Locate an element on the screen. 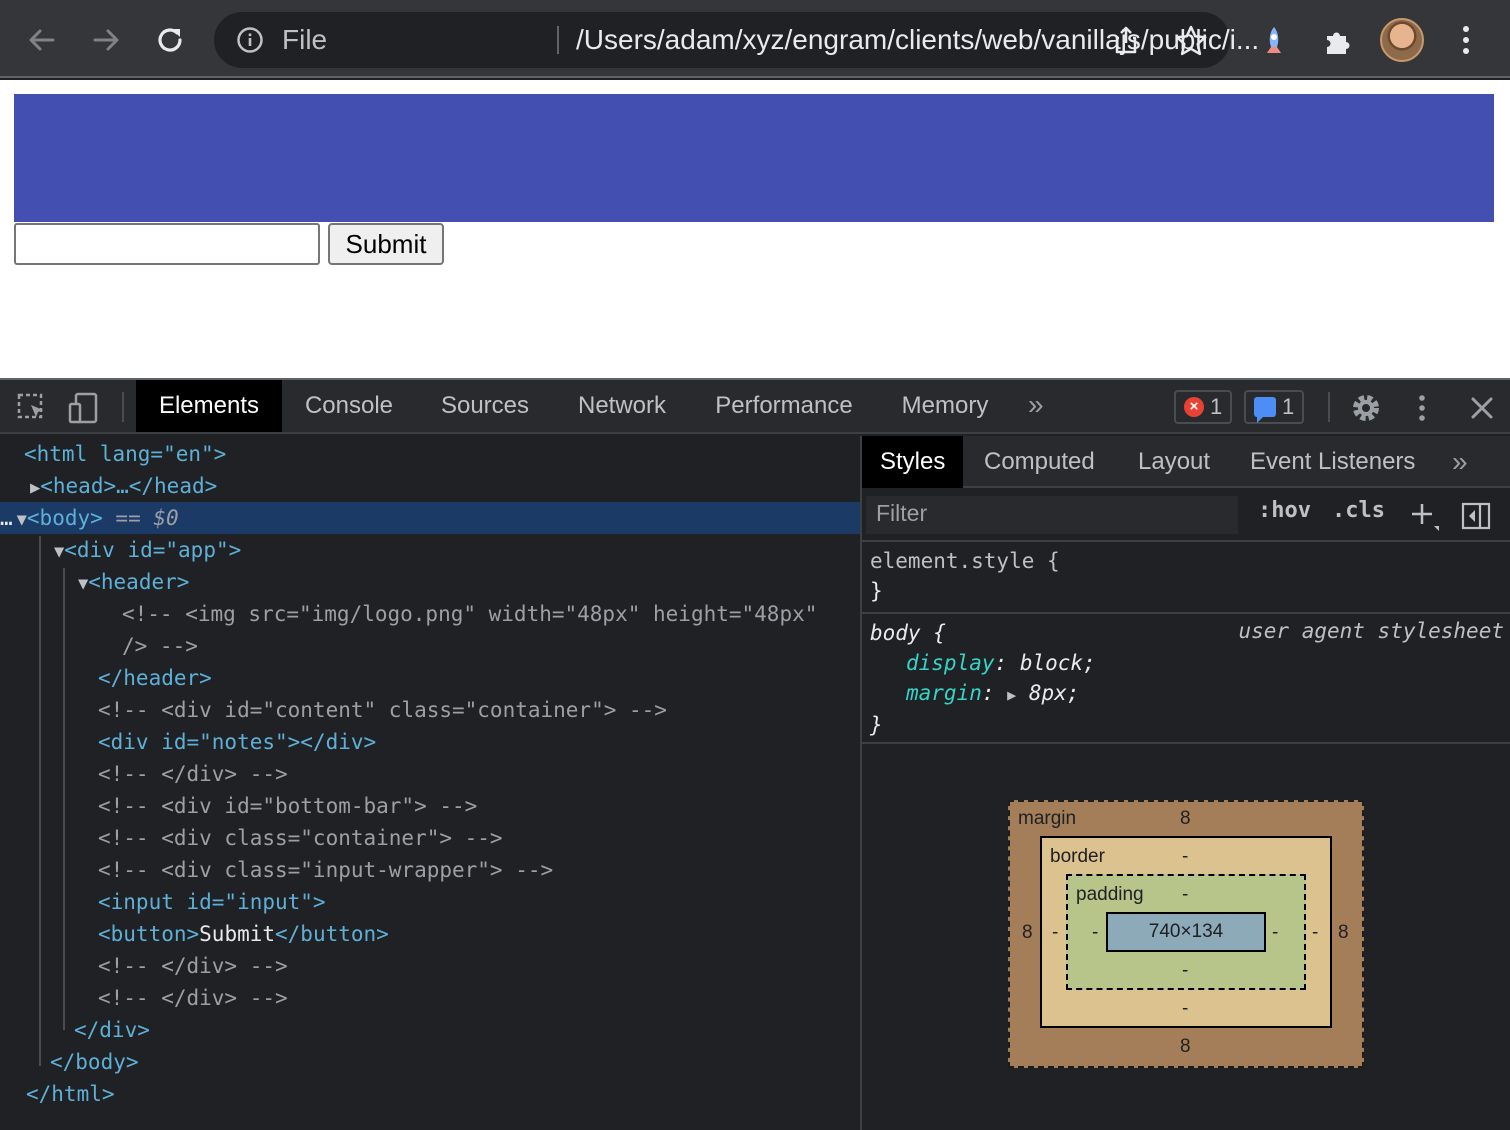  dom-node-comment: <!-- <div id="bottom-bar"> --> is located at coordinates (430, 806).